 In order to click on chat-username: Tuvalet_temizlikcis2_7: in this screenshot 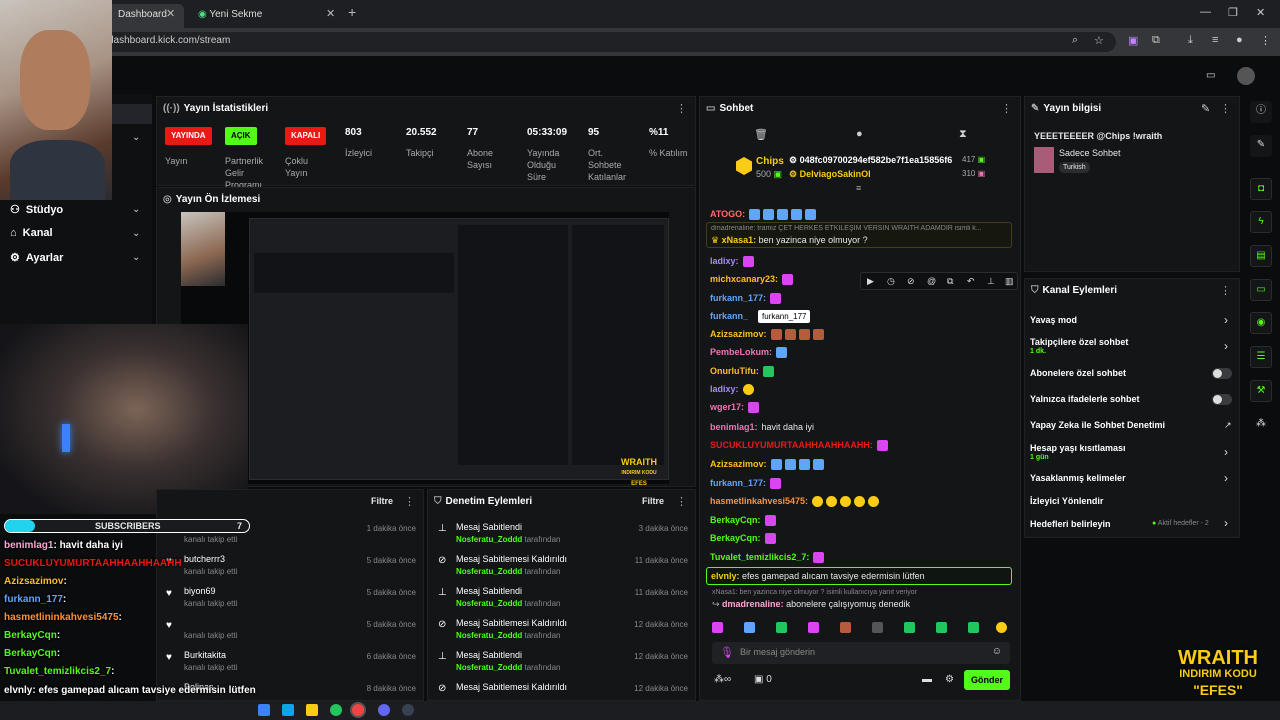, I will do `click(759, 557)`.